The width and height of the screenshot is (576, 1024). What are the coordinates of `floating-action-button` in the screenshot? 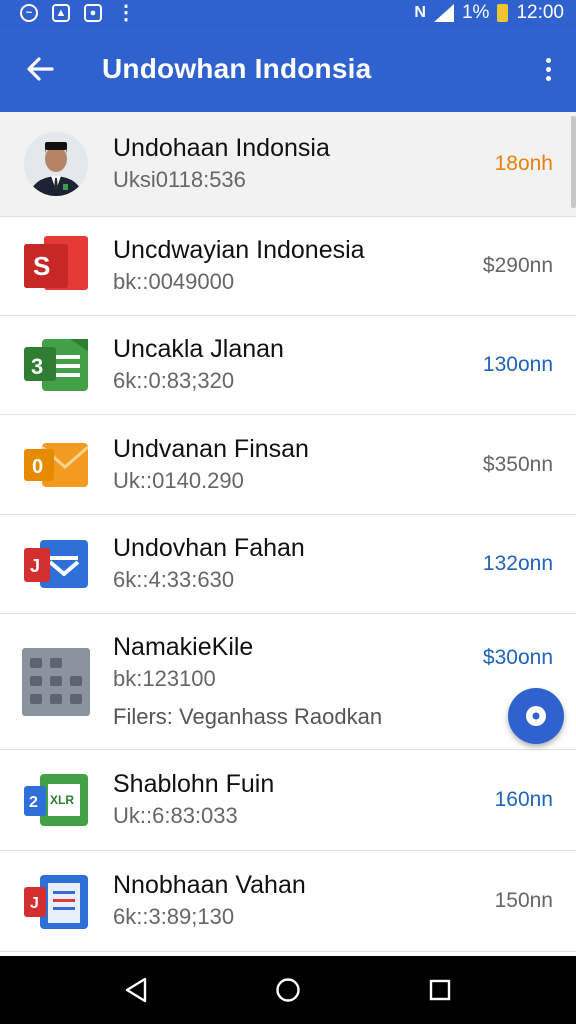 It's located at (536, 716).